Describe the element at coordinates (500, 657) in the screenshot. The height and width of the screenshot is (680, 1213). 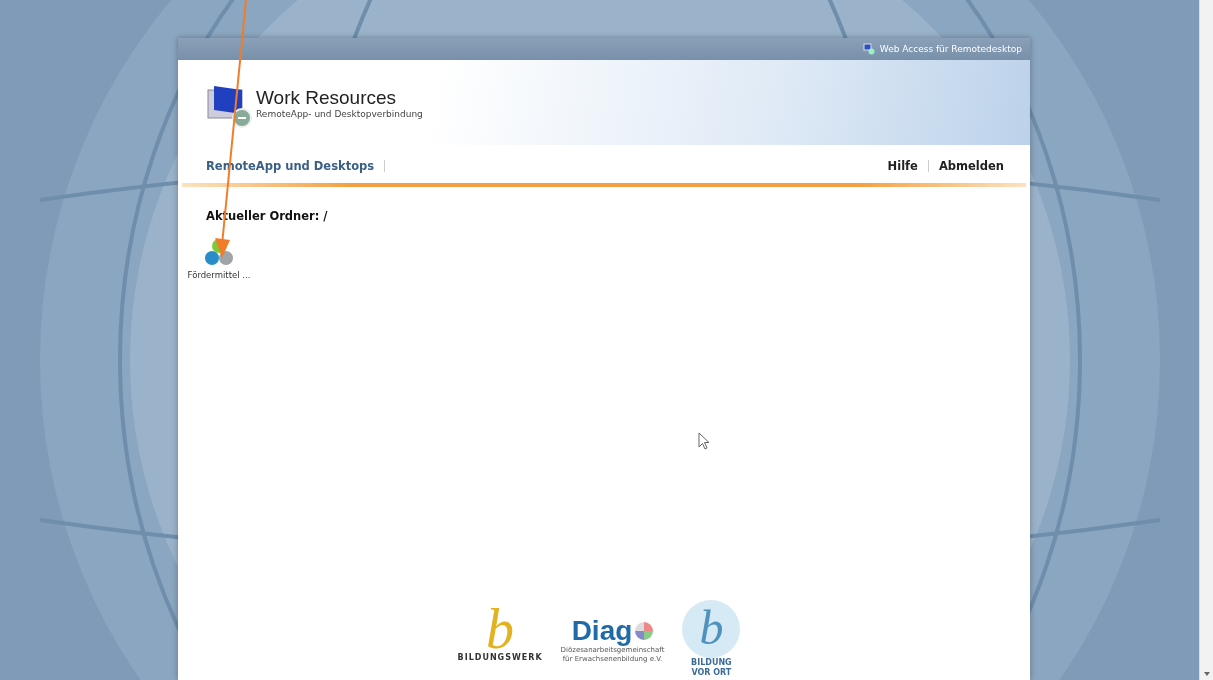
I see `logo-name: BILDUNGSWERK` at that location.